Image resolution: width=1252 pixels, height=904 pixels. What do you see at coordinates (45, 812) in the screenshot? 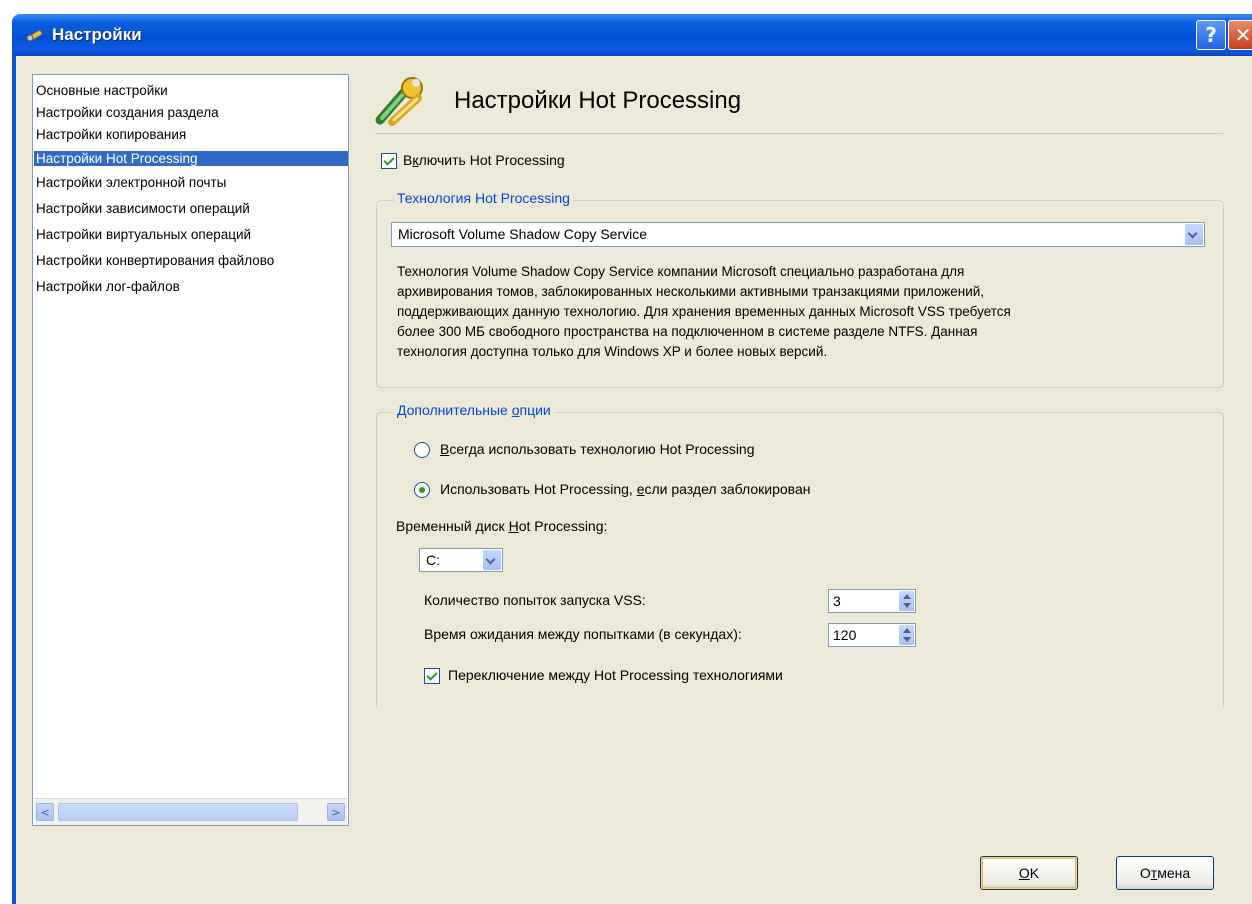
I see `scroll-left-button: <` at bounding box center [45, 812].